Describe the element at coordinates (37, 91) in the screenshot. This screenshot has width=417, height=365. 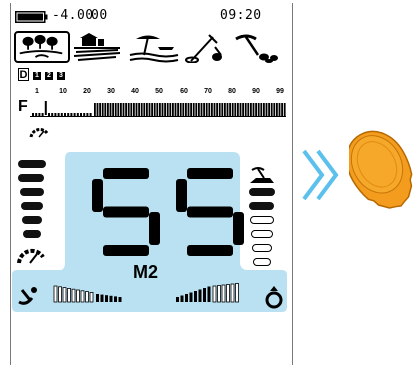
I see `scale-tick-label: 1` at that location.